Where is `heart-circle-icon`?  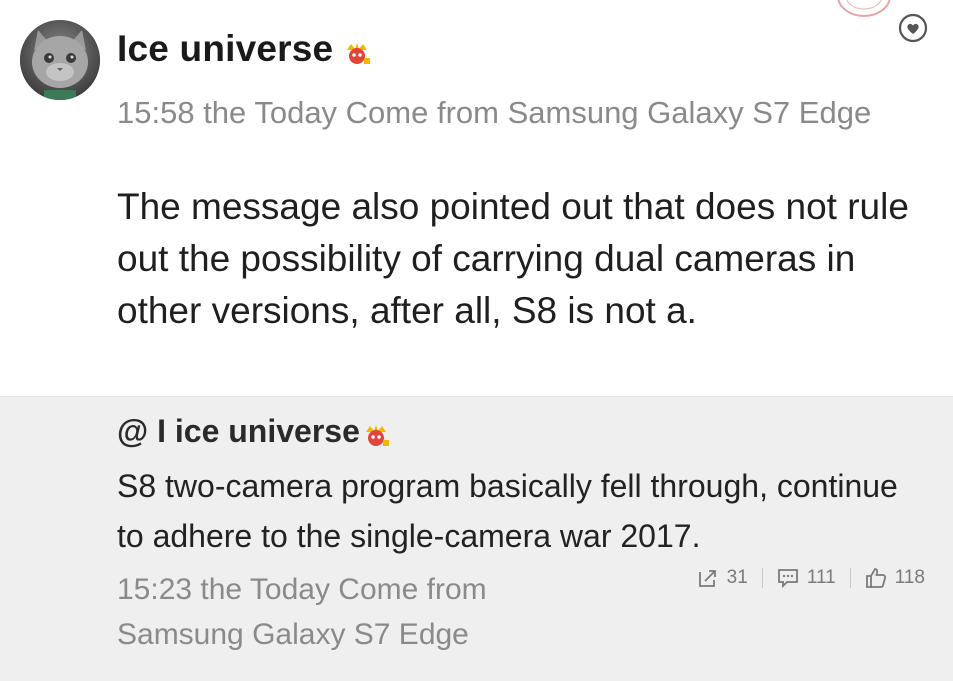 heart-circle-icon is located at coordinates (913, 28).